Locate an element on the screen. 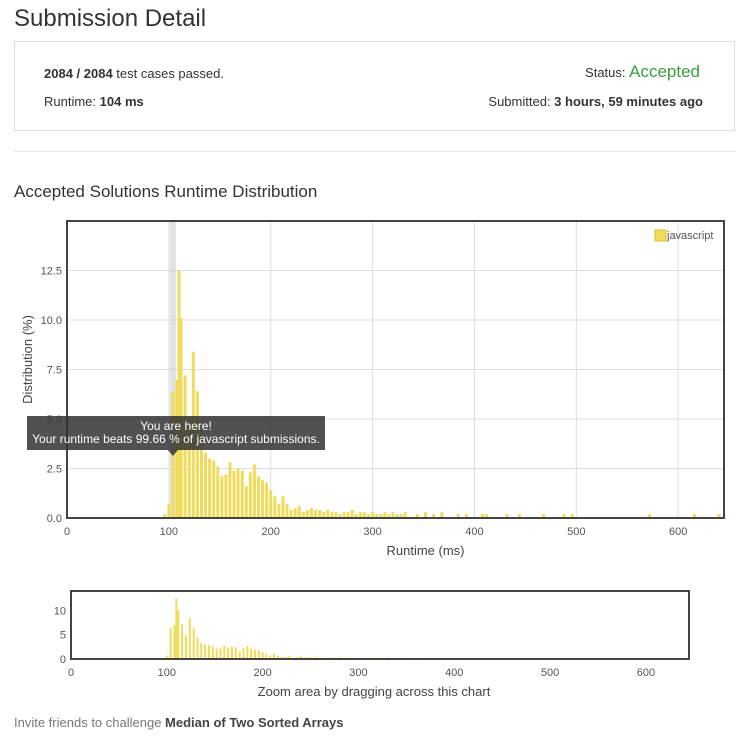  zoom-bar-112ms is located at coordinates (178, 634).